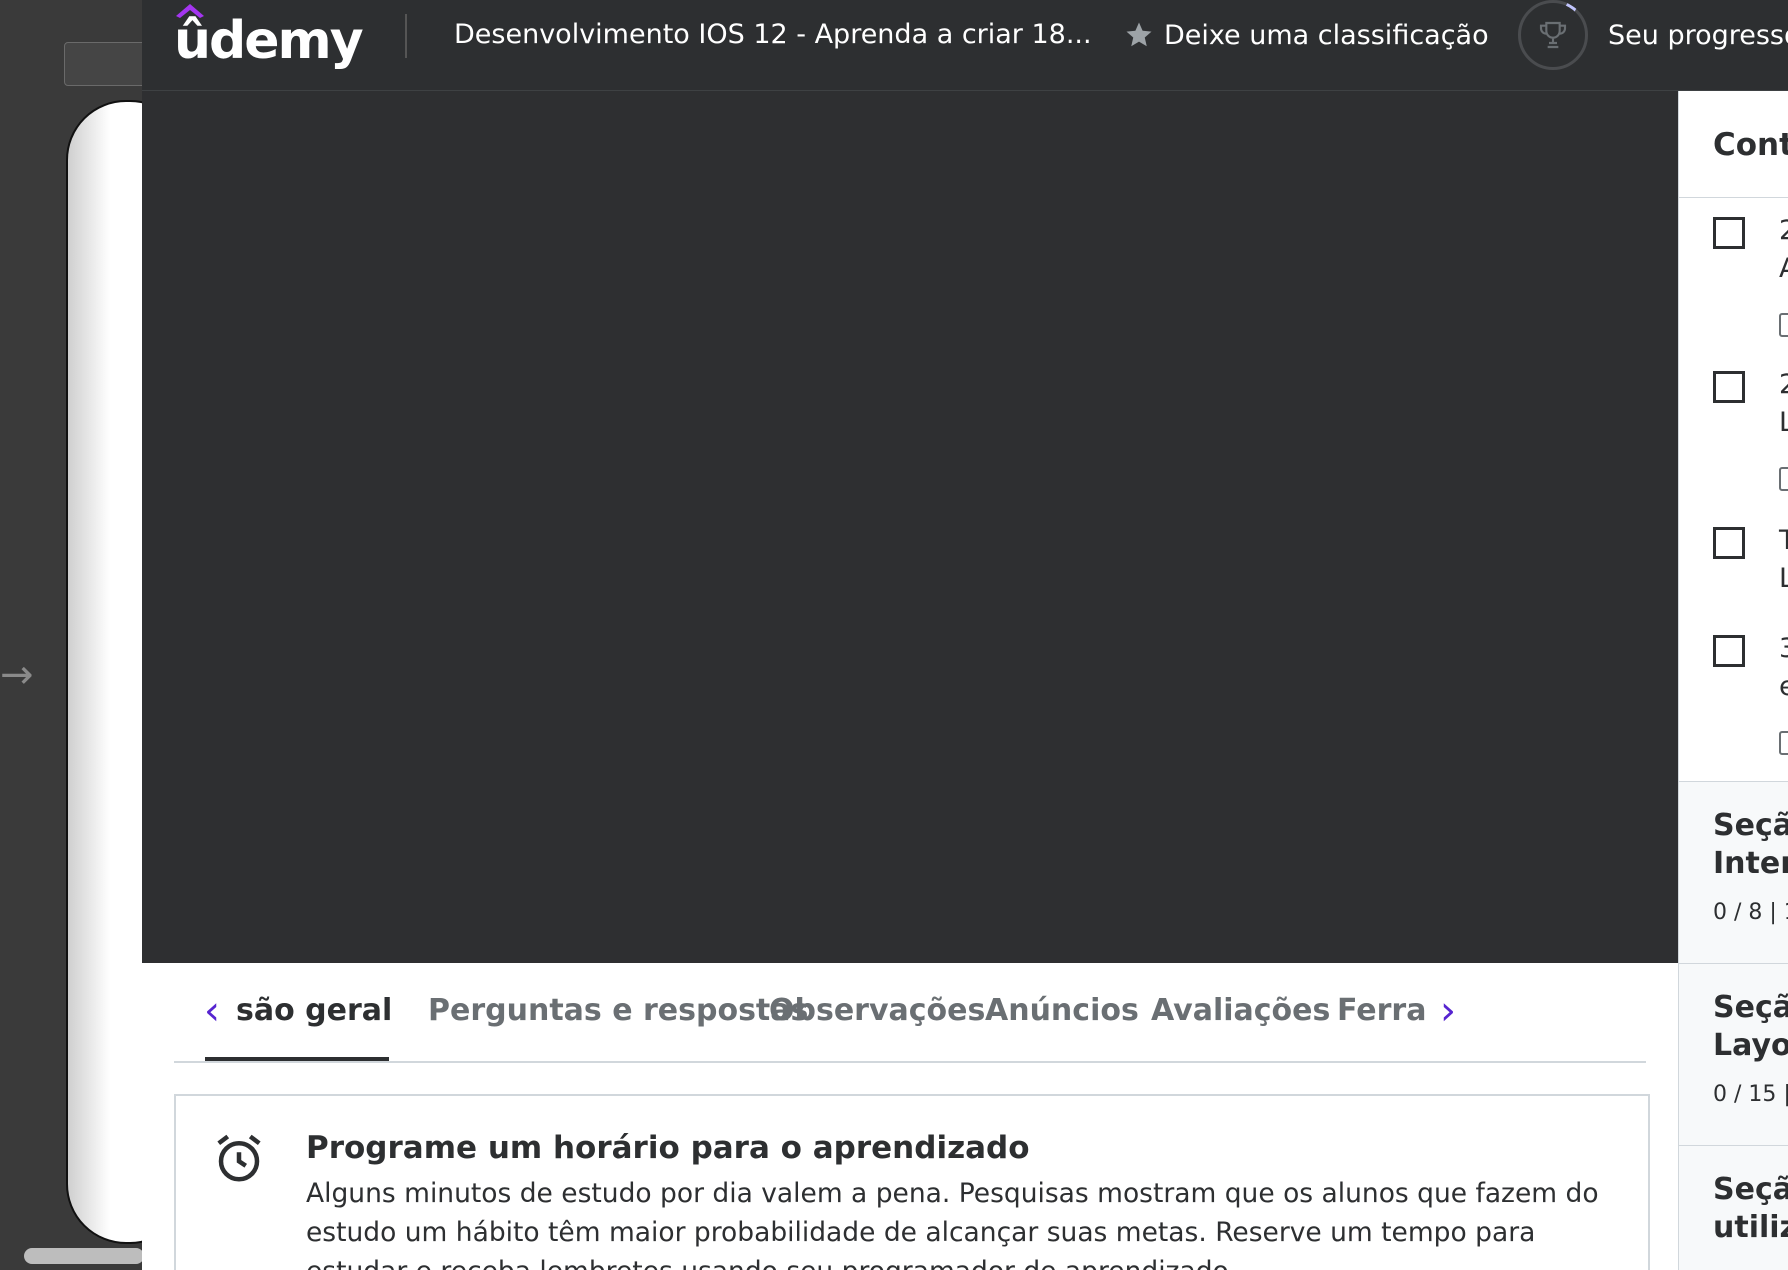 The width and height of the screenshot is (1788, 1270). What do you see at coordinates (84, 1256) in the screenshot?
I see `horizontal-scrollbar` at bounding box center [84, 1256].